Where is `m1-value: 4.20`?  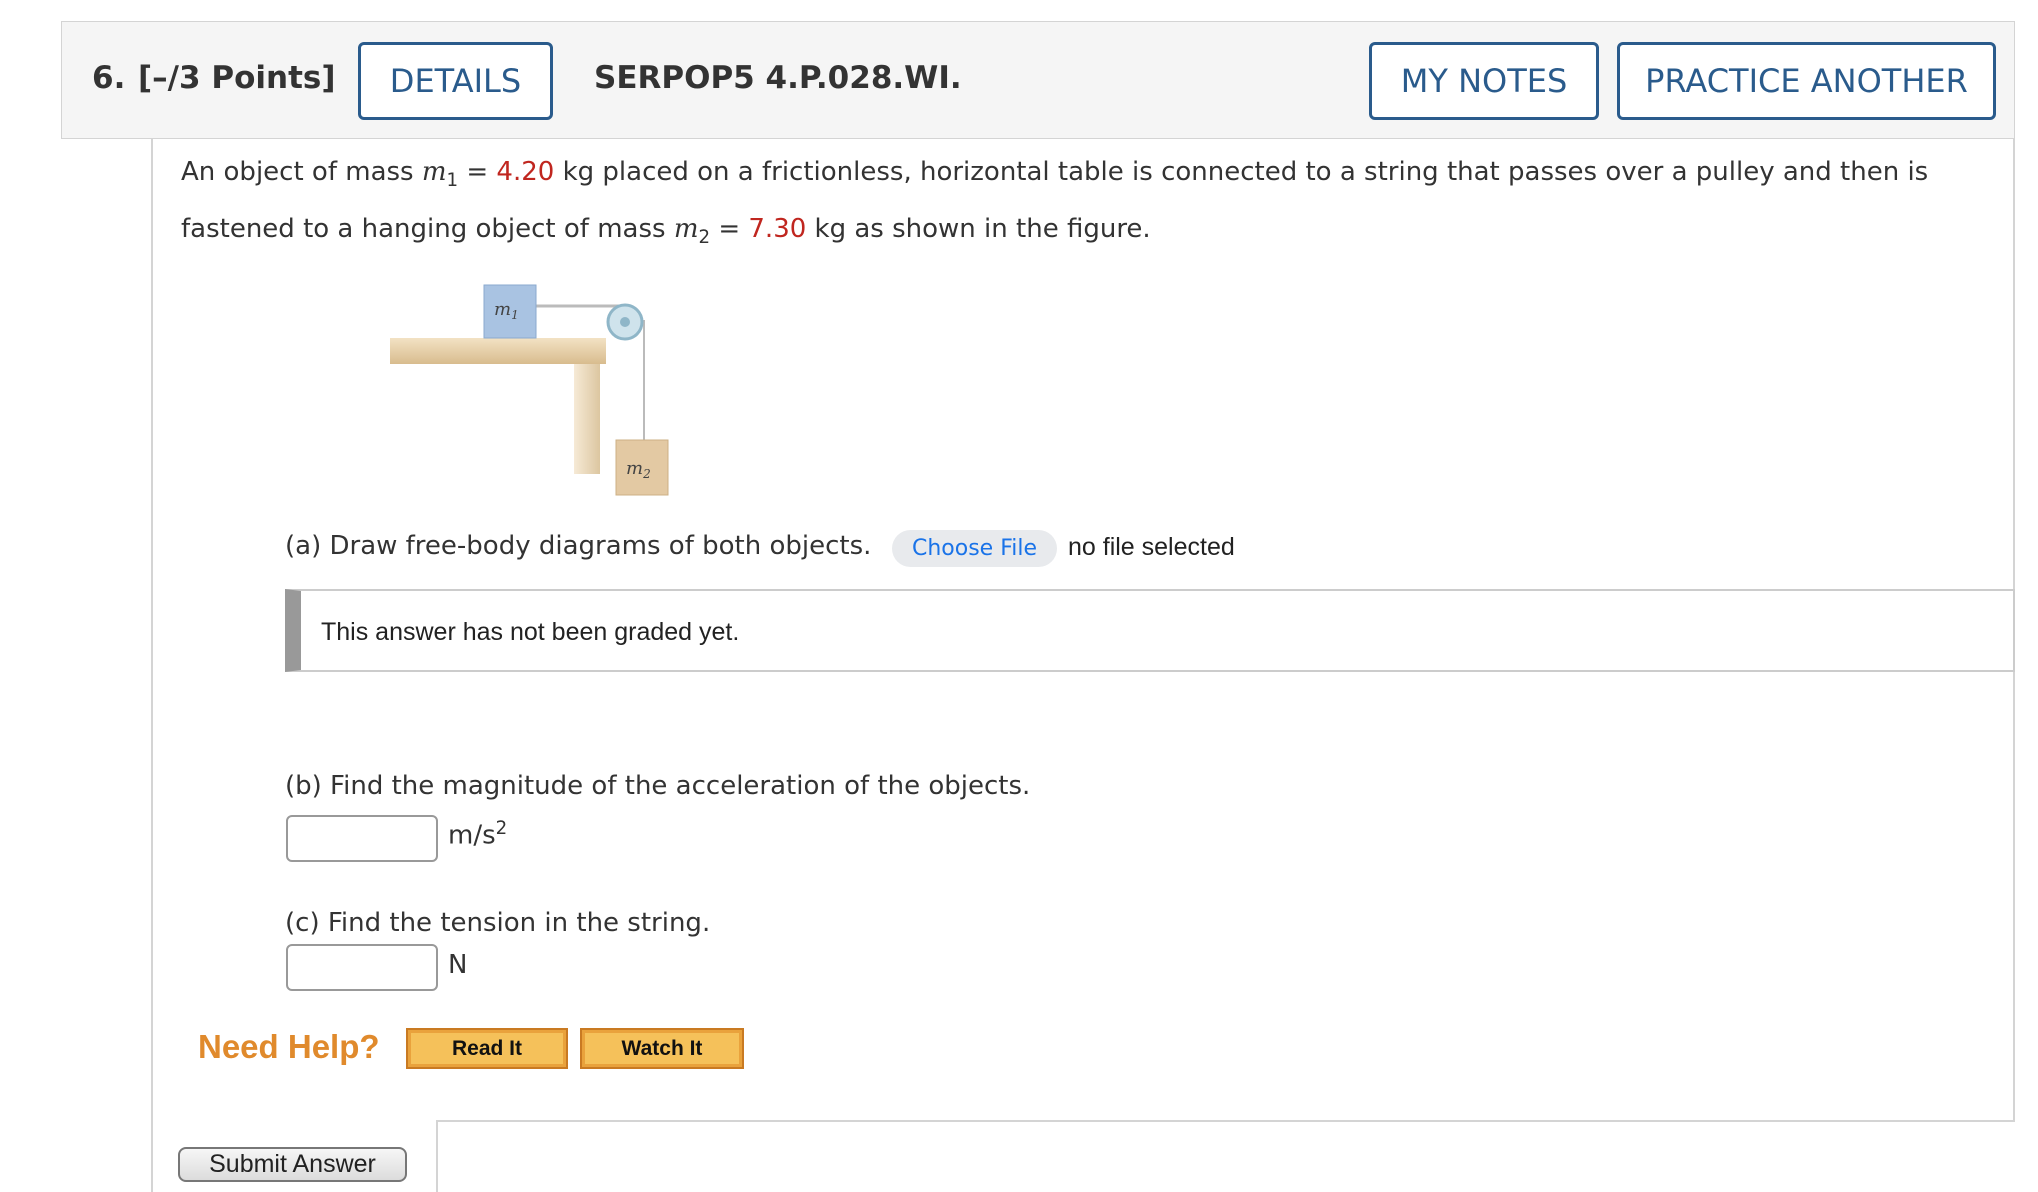 m1-value: 4.20 is located at coordinates (525, 172).